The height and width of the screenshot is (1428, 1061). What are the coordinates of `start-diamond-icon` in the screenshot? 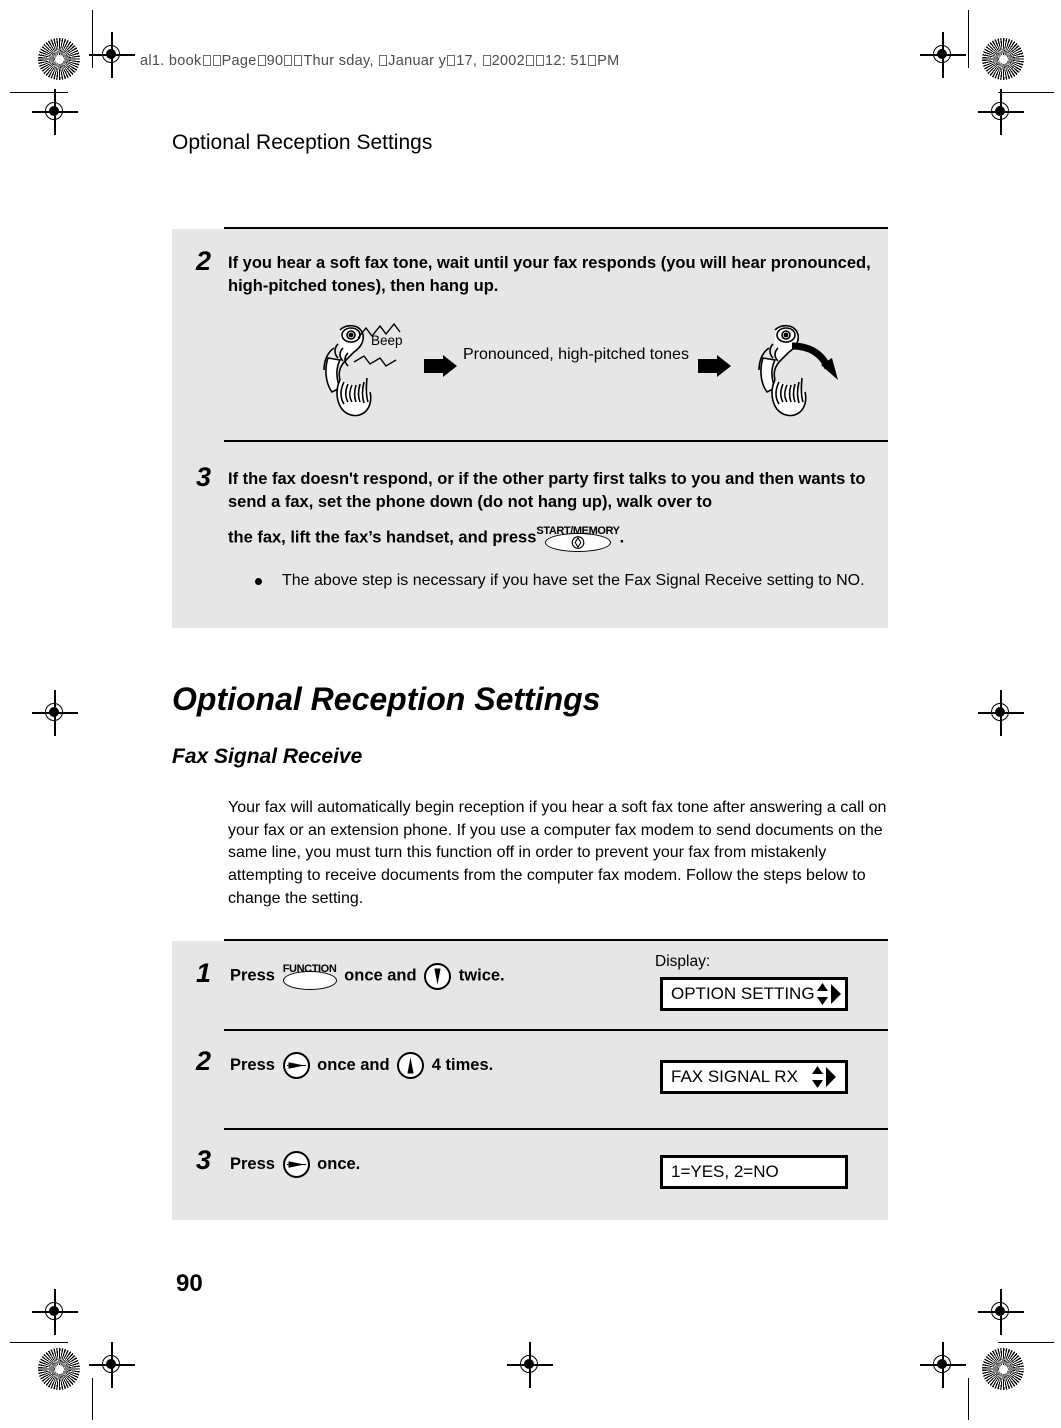 It's located at (578, 542).